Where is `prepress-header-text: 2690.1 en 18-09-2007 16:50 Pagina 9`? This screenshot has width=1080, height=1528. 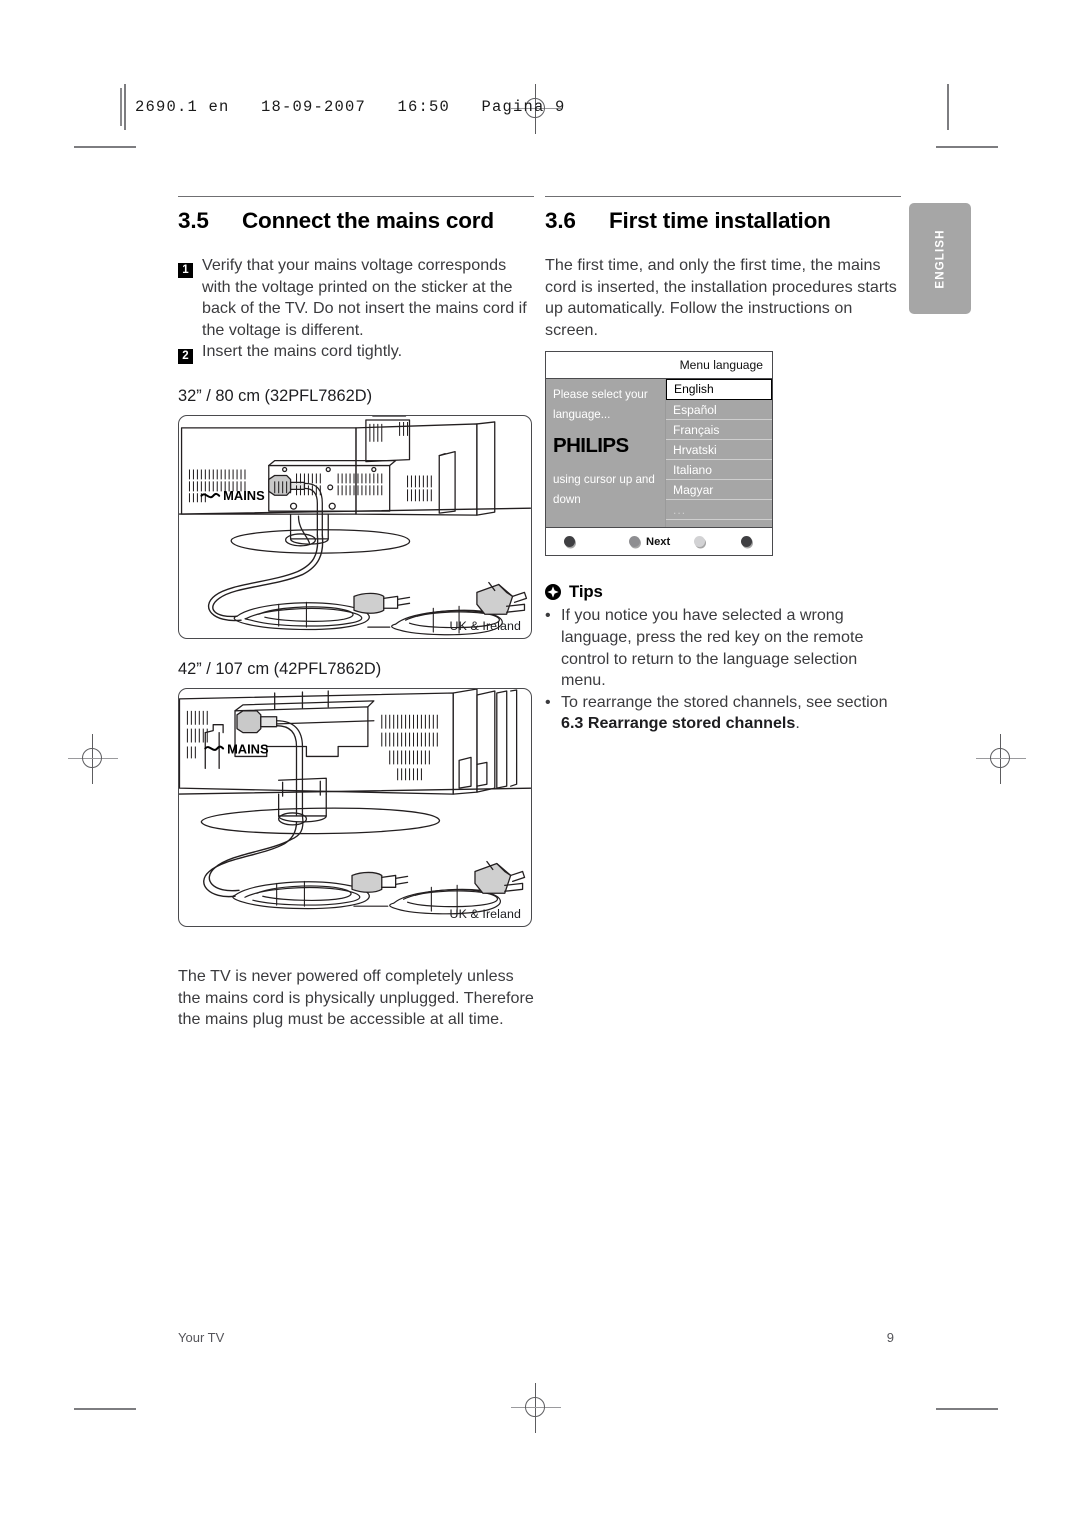
prepress-header-text: 2690.1 en 18-09-2007 16:50 Pagina 9 is located at coordinates (350, 107).